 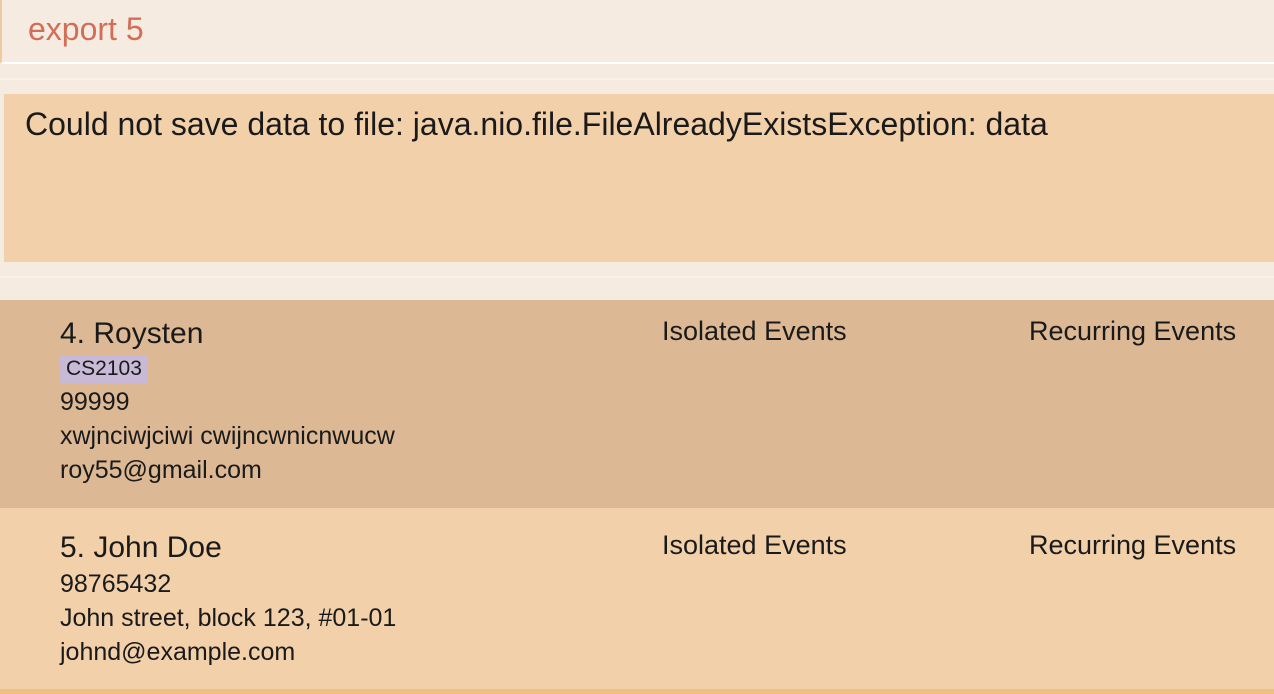 What do you see at coordinates (132, 333) in the screenshot?
I see `person-name: 4. Roysten` at bounding box center [132, 333].